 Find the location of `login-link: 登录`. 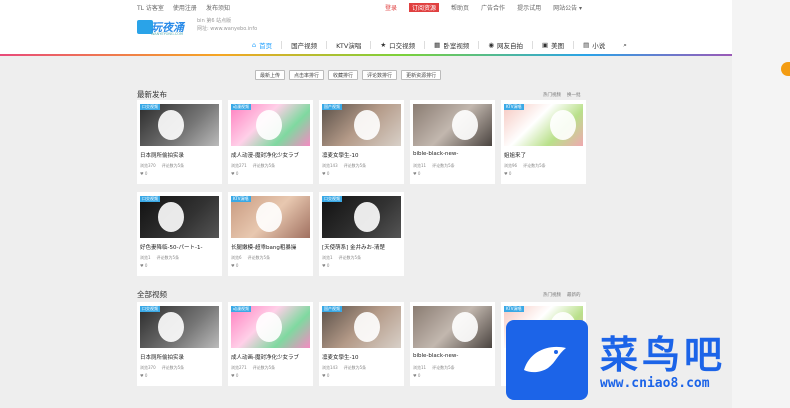

login-link: 登录 is located at coordinates (391, 7).